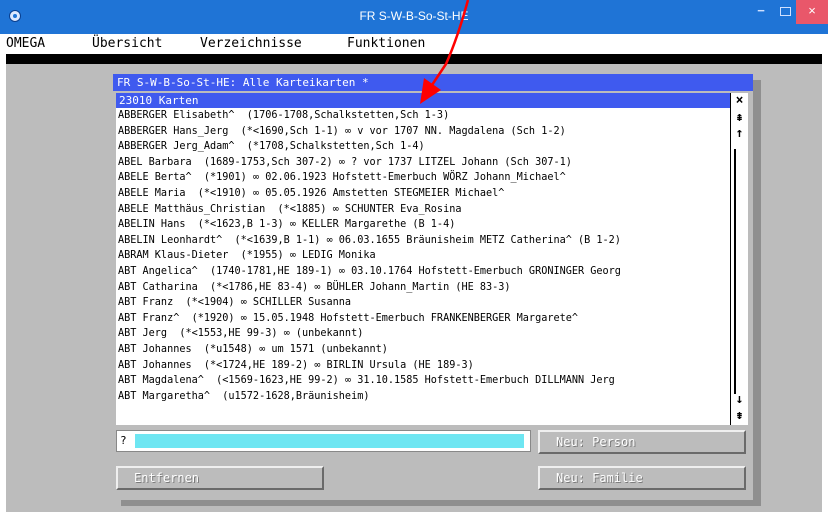 The width and height of the screenshot is (828, 512). Describe the element at coordinates (251, 43) in the screenshot. I see `menu-verzeichnisse: Verzeichnisse` at that location.